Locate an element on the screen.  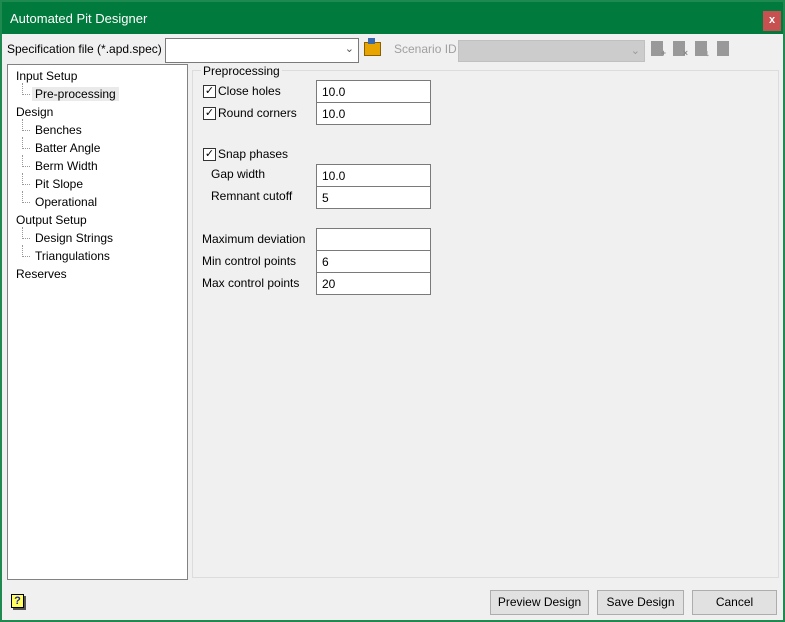
save-design-button: Save Design is located at coordinates (640, 602).